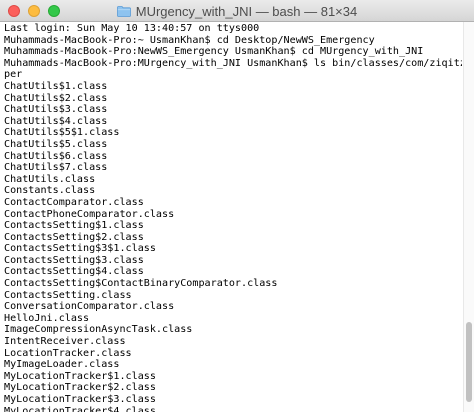  I want to click on terminal-line: MyLocationTracker$1.class, so click(80, 376).